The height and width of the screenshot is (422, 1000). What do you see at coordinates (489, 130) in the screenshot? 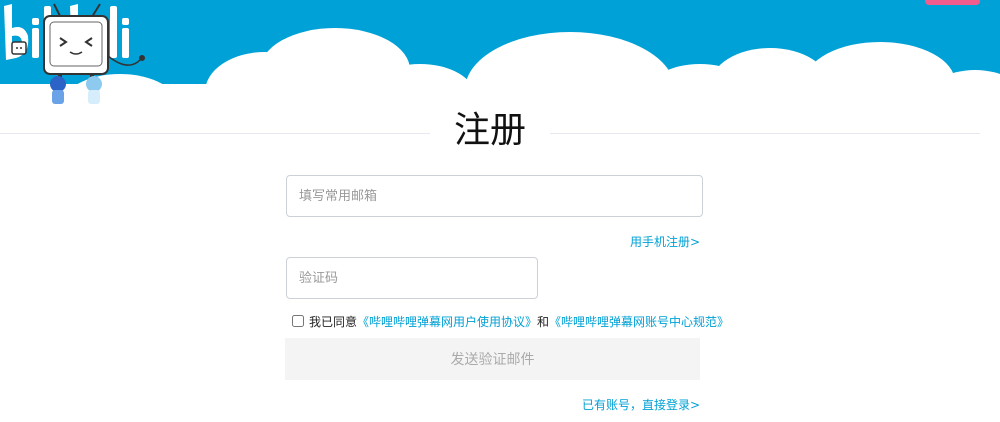
I see `page-title: 注册` at bounding box center [489, 130].